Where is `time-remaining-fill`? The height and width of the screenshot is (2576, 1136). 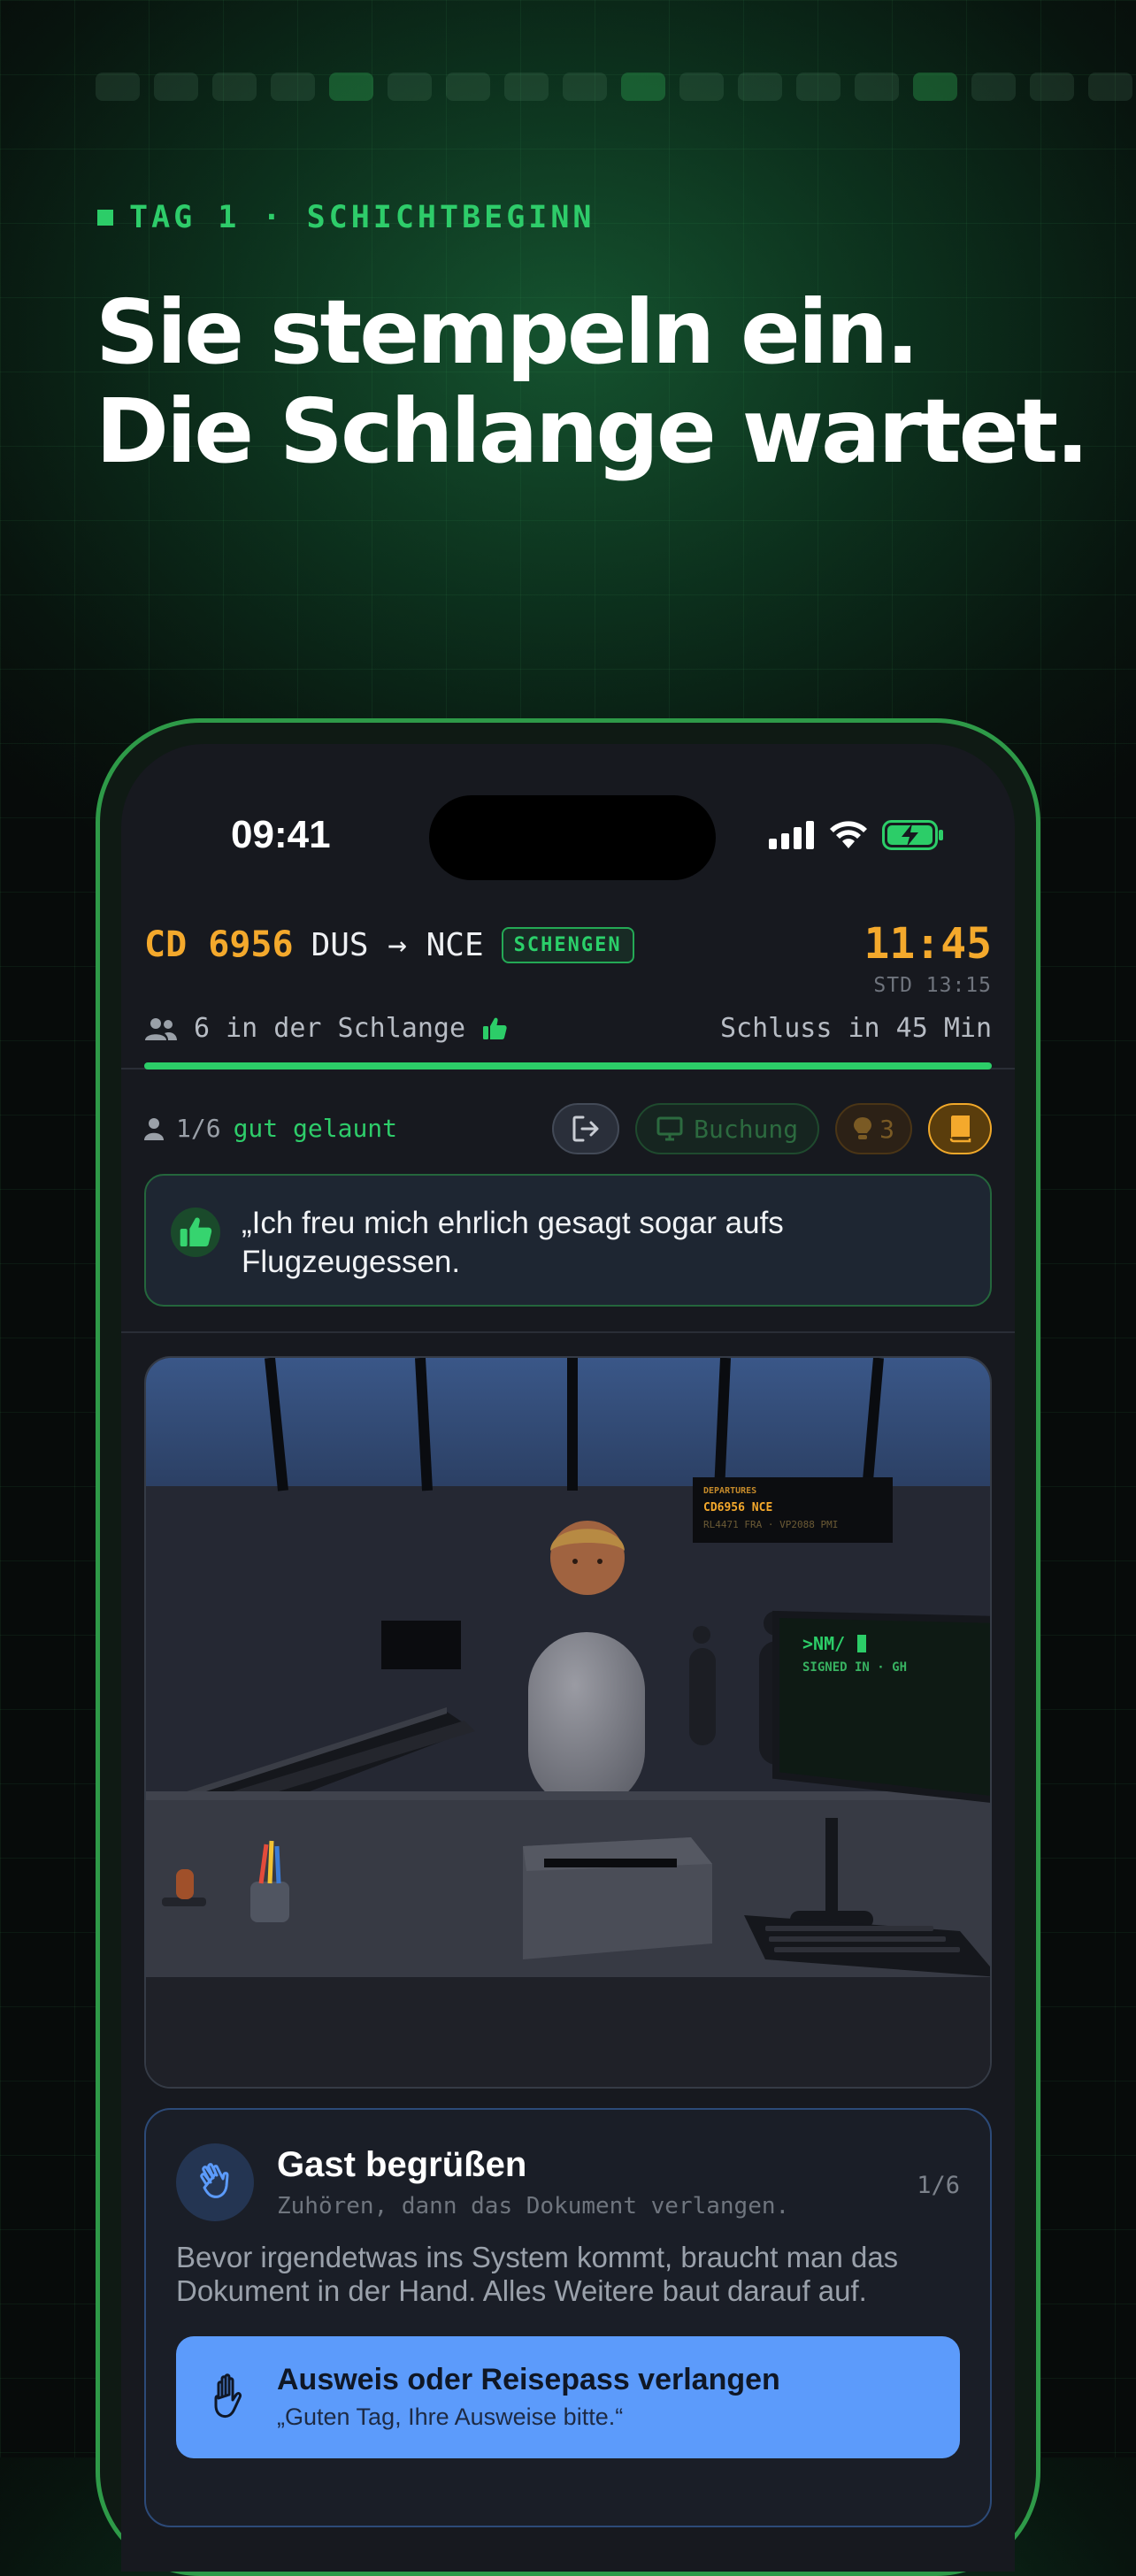
time-remaining-fill is located at coordinates (568, 1066).